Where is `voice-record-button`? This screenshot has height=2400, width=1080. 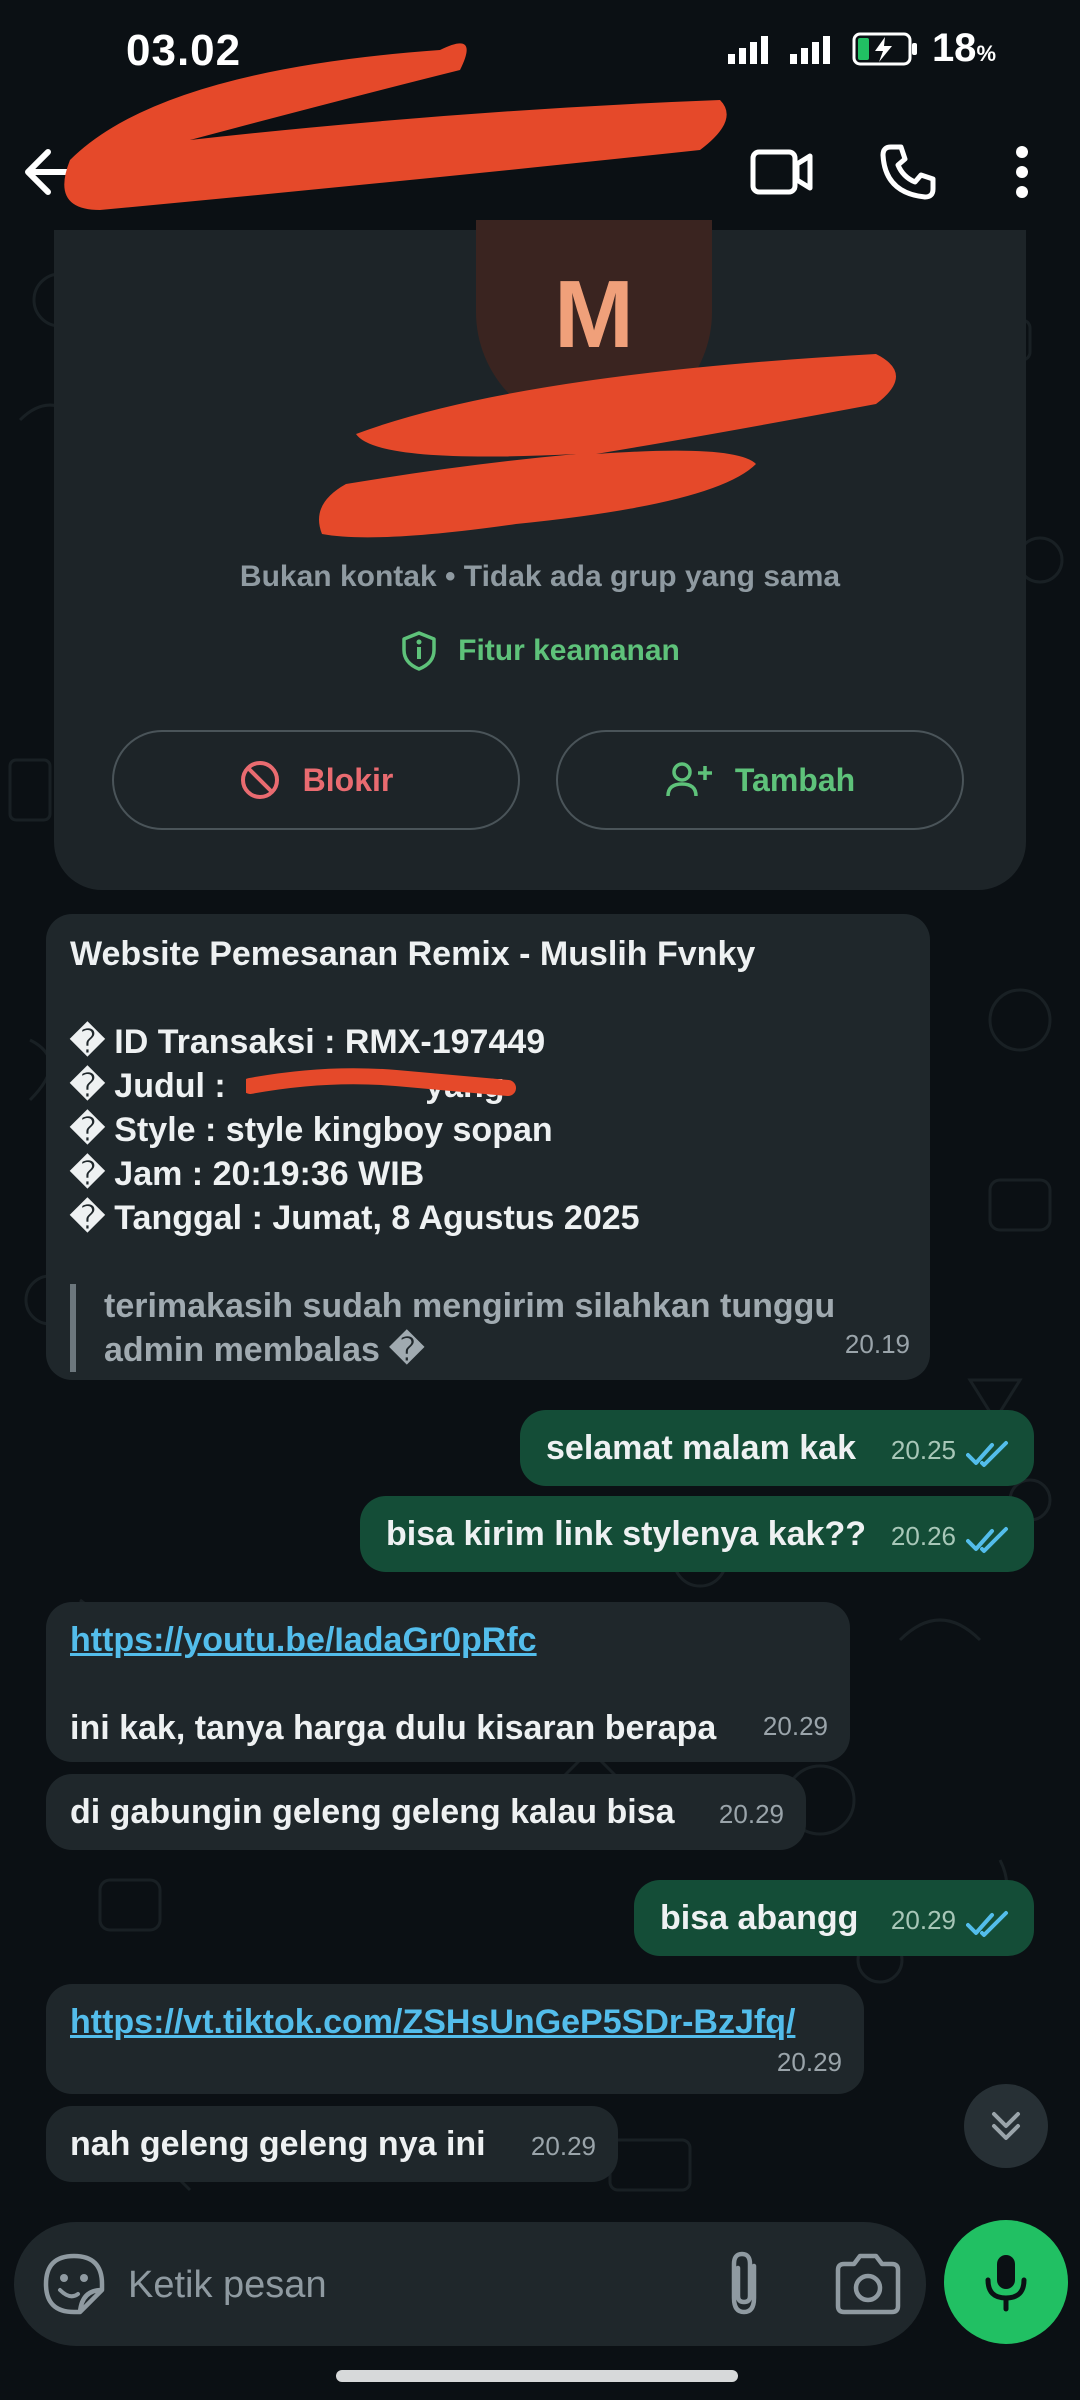 voice-record-button is located at coordinates (1006, 2282).